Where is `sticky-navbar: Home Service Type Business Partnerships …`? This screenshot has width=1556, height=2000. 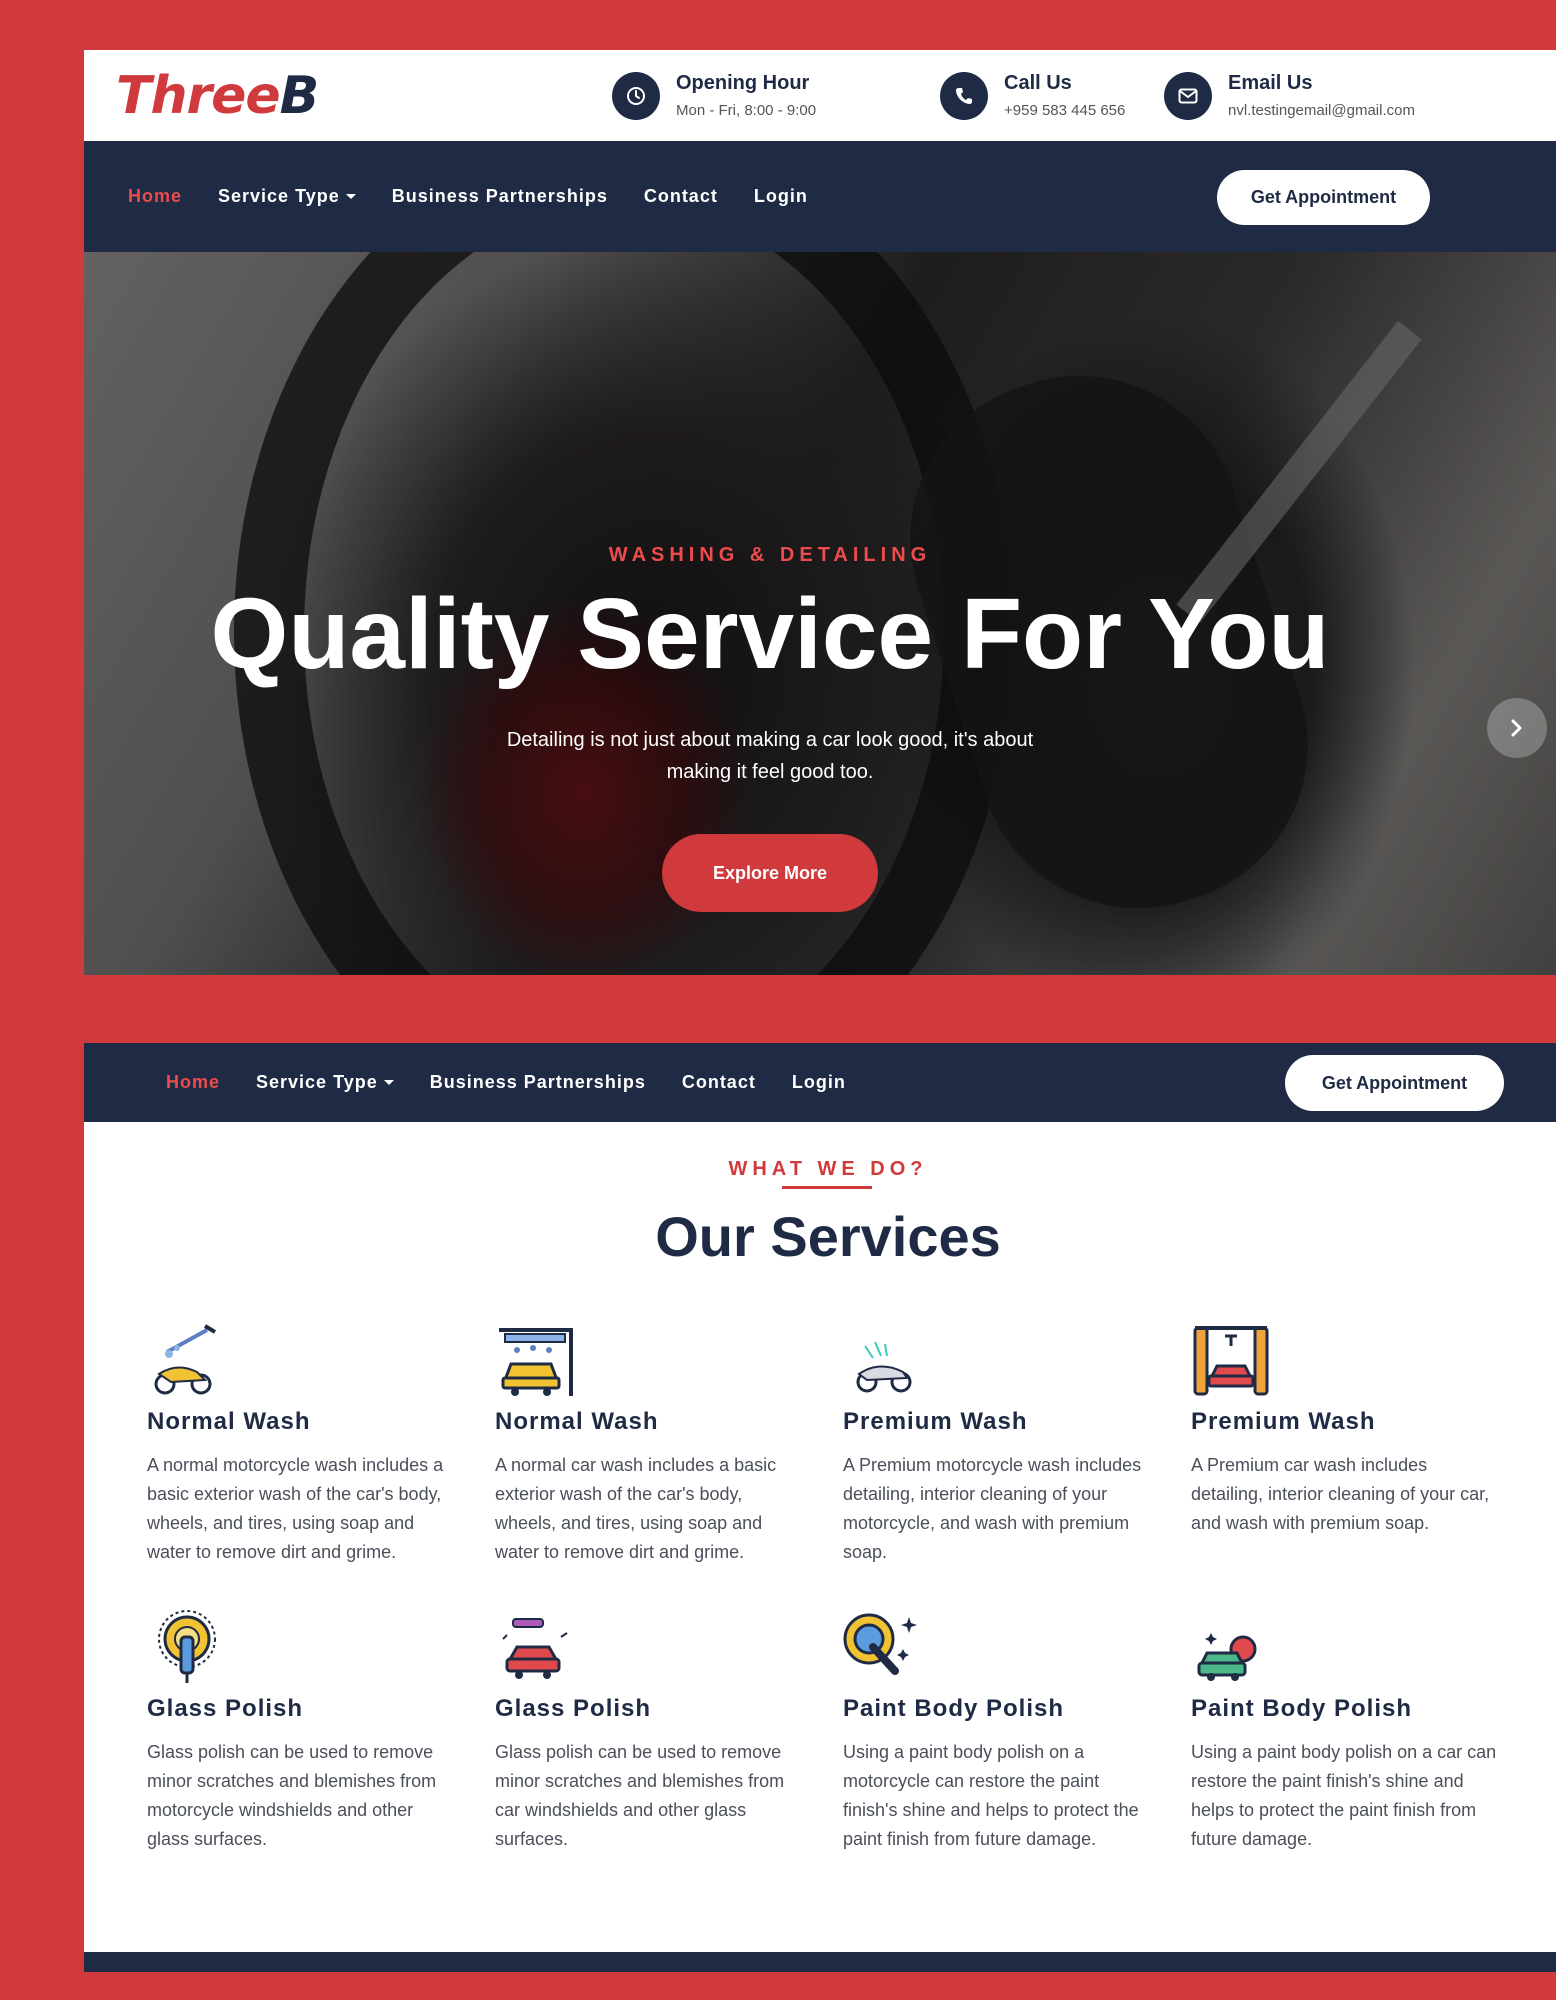
sticky-navbar: Home Service Type Business Partnerships … is located at coordinates (820, 1082).